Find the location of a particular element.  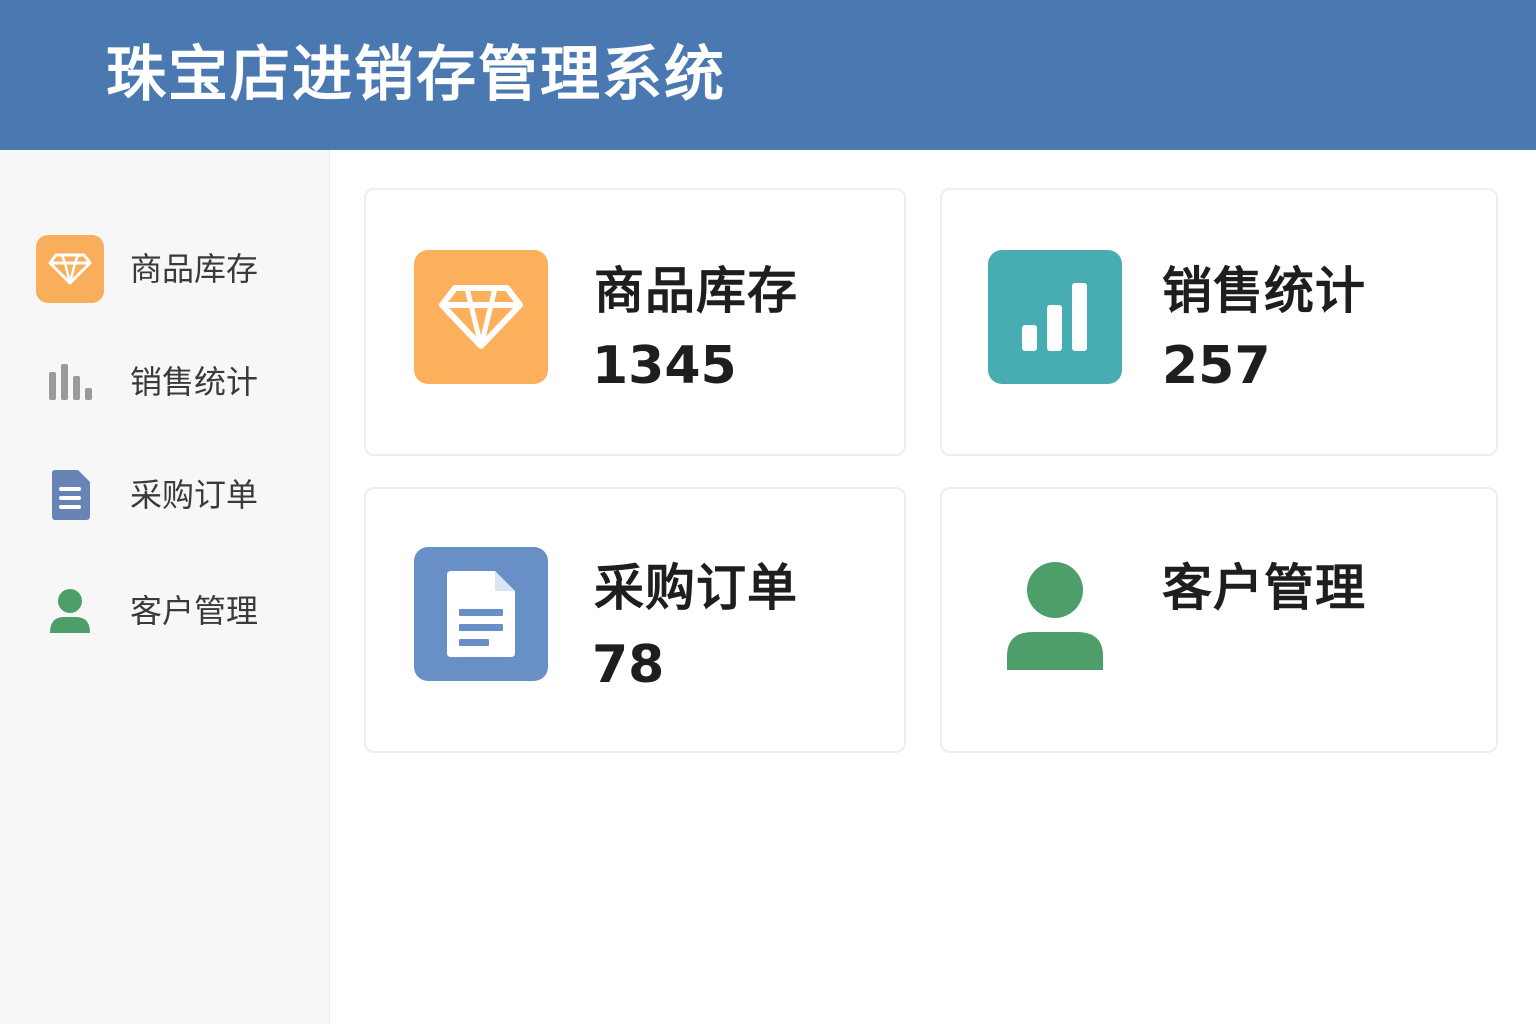

sidebar-item-sales: 销售统计 is located at coordinates (171, 382).